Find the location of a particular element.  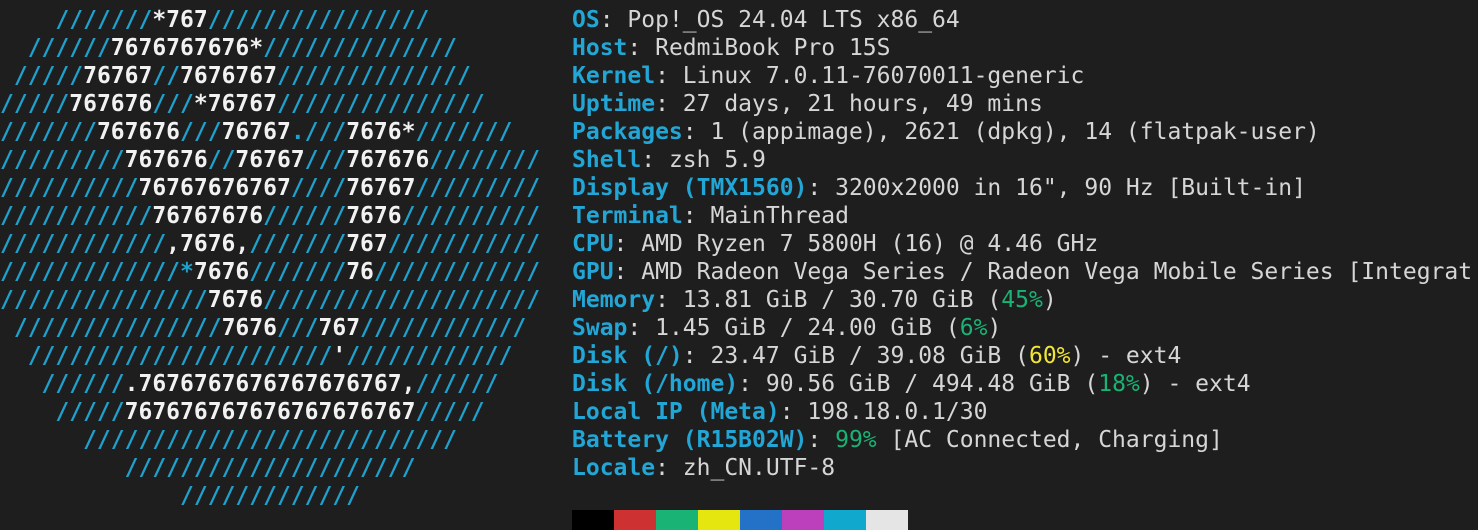

info-value: 99% is located at coordinates (856, 440).